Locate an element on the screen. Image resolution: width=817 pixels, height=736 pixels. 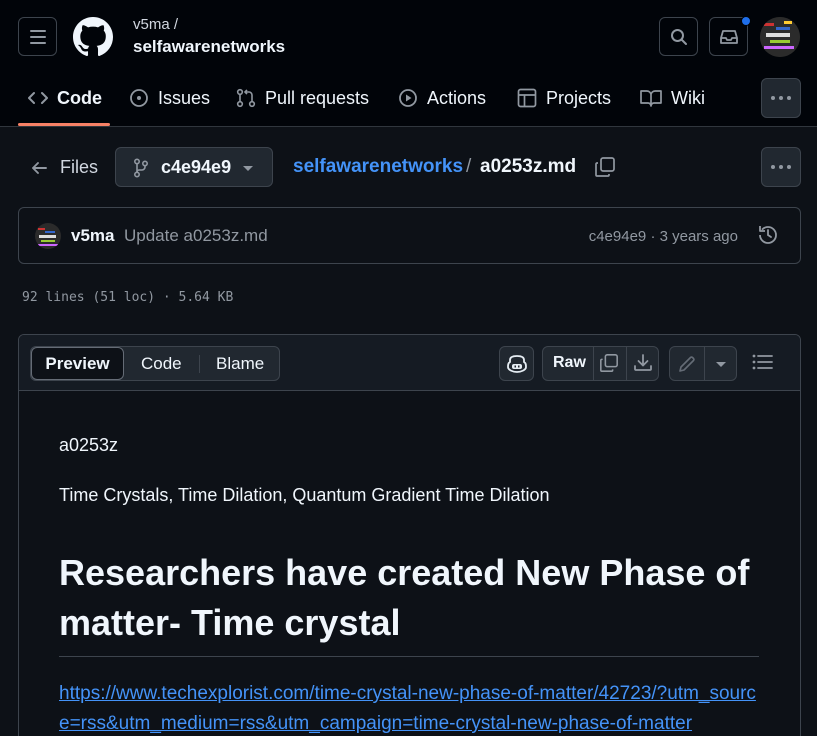
tab-issues-label: Issues is located at coordinates (184, 97).